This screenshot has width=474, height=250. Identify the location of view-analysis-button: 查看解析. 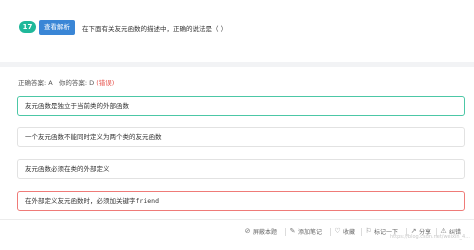
(57, 27).